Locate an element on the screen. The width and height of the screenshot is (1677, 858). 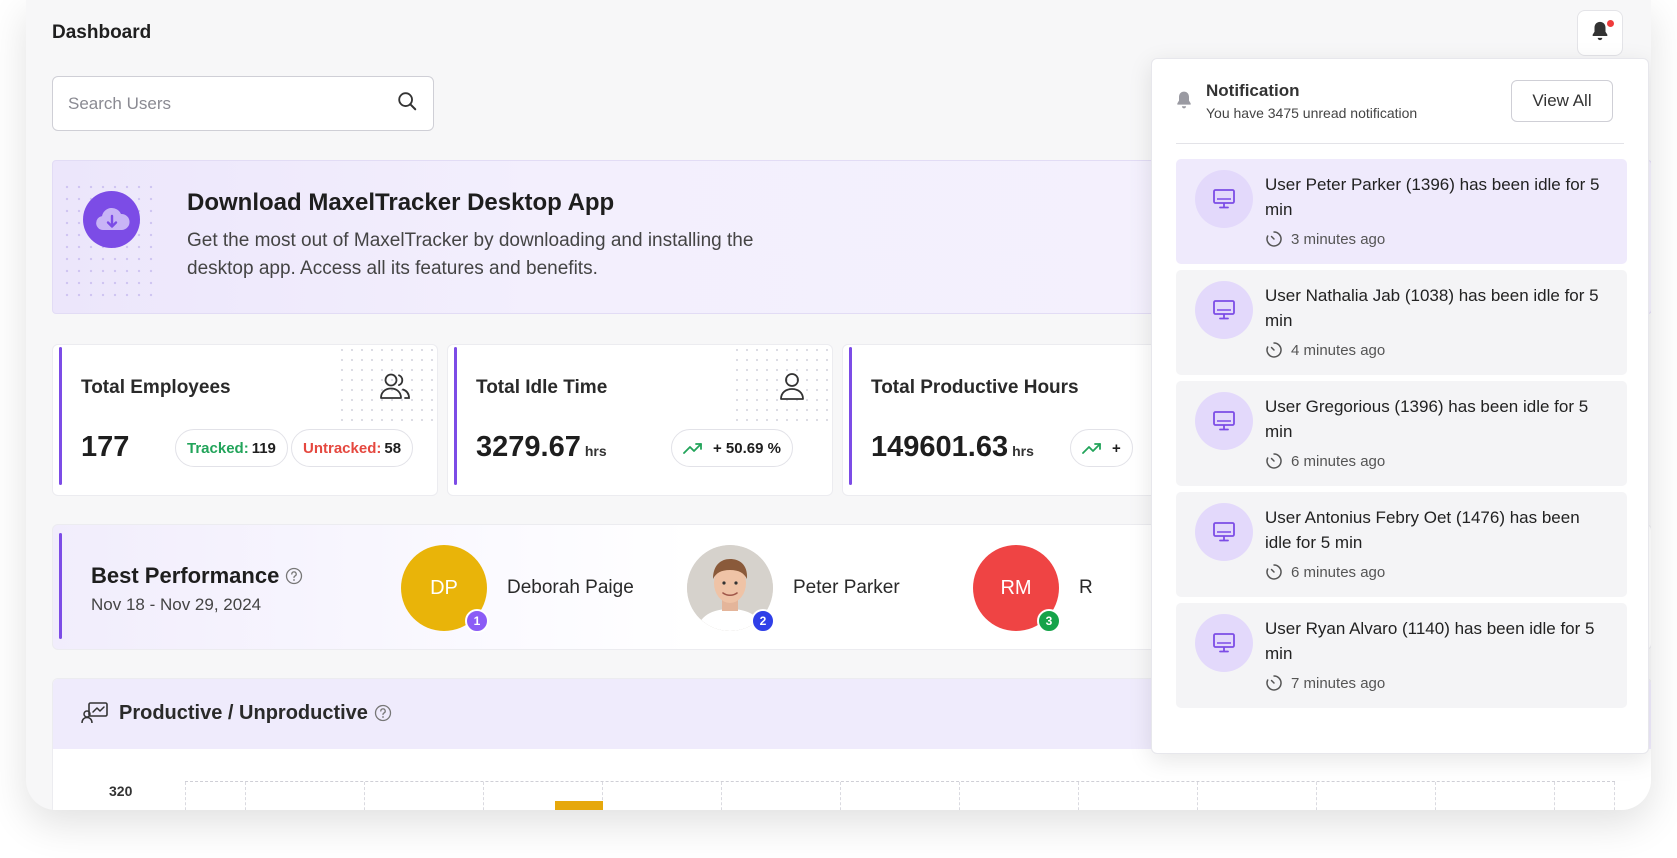
value-unit: hrs is located at coordinates (595, 451).